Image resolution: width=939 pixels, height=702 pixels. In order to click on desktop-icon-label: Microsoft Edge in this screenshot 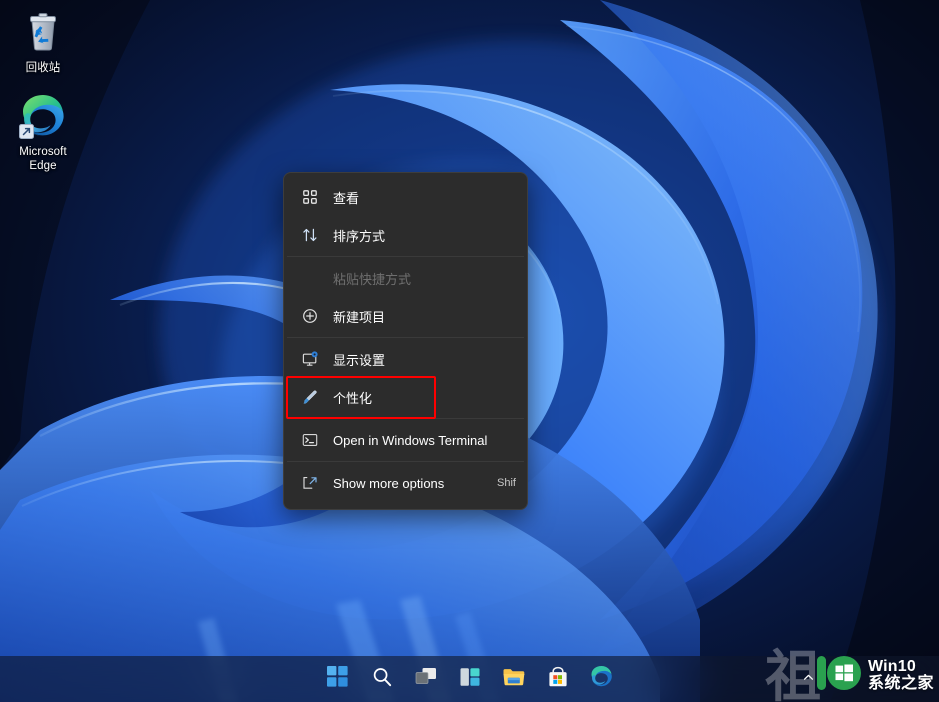, I will do `click(43, 159)`.